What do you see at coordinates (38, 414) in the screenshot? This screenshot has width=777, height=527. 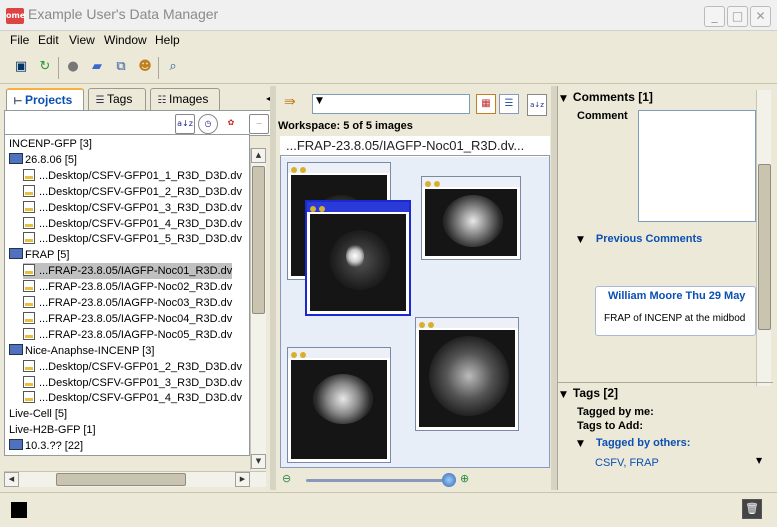 I see `tree-item-project: Live-Cell [5]` at bounding box center [38, 414].